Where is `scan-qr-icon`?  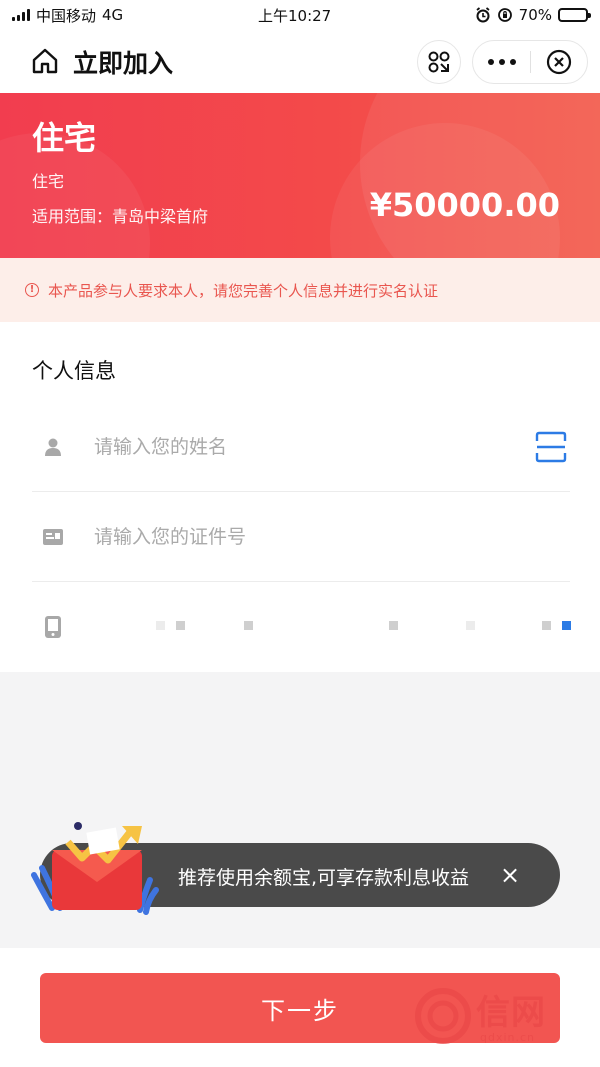
scan-qr-icon is located at coordinates (439, 62).